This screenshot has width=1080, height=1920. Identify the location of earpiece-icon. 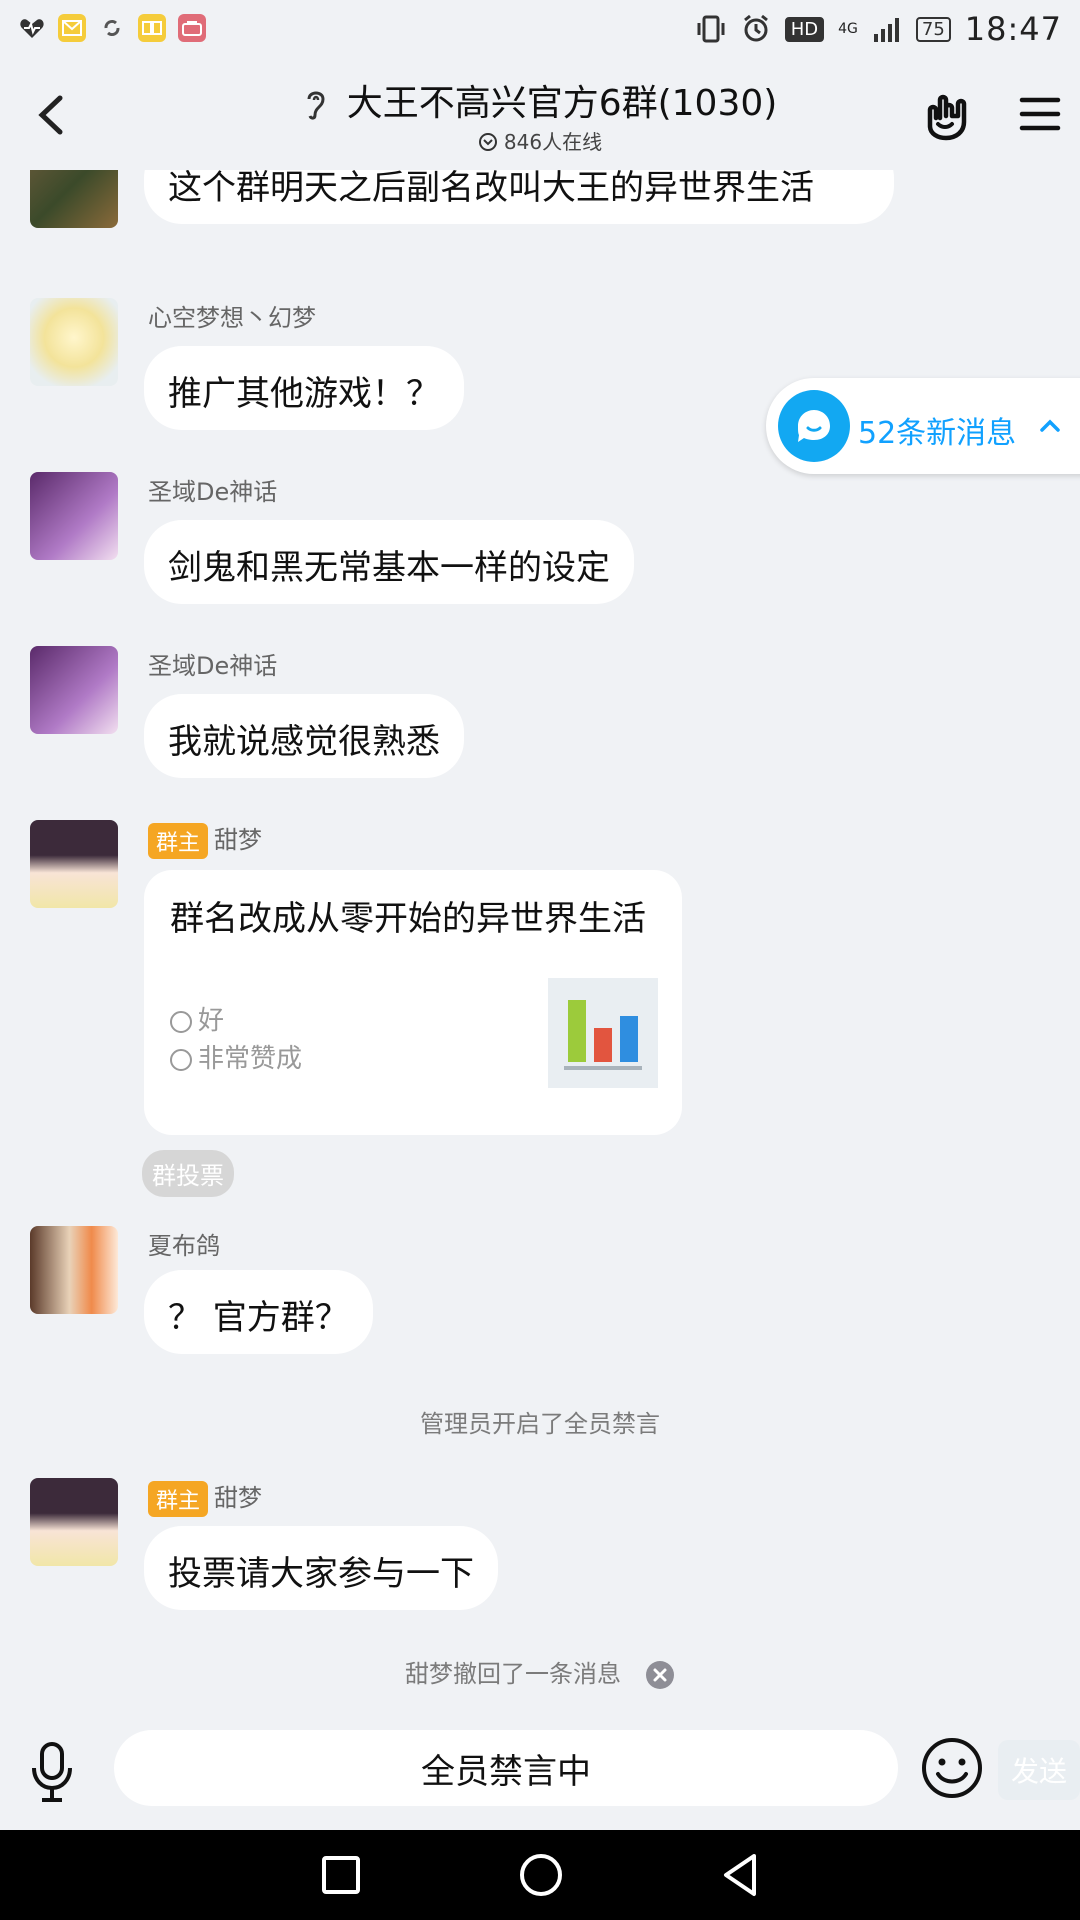
(316, 105).